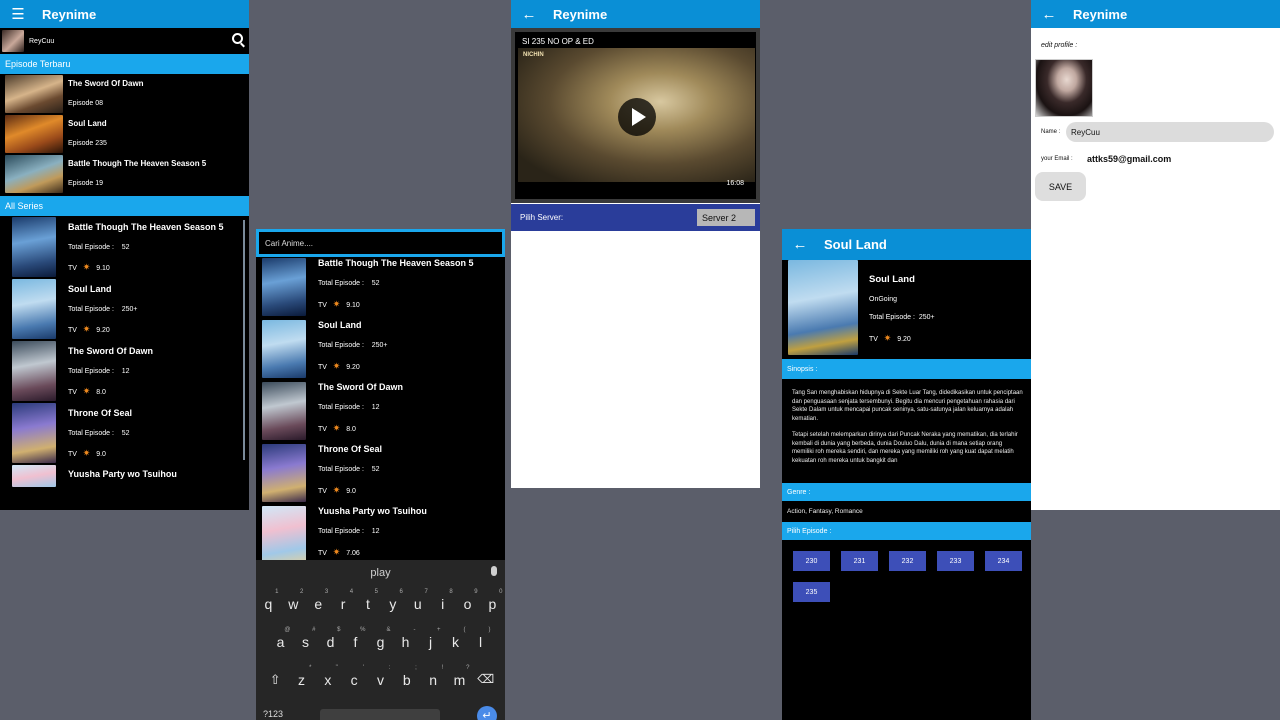 This screenshot has height=720, width=1280. Describe the element at coordinates (1060, 186) in the screenshot. I see `save-button: SAVE` at that location.